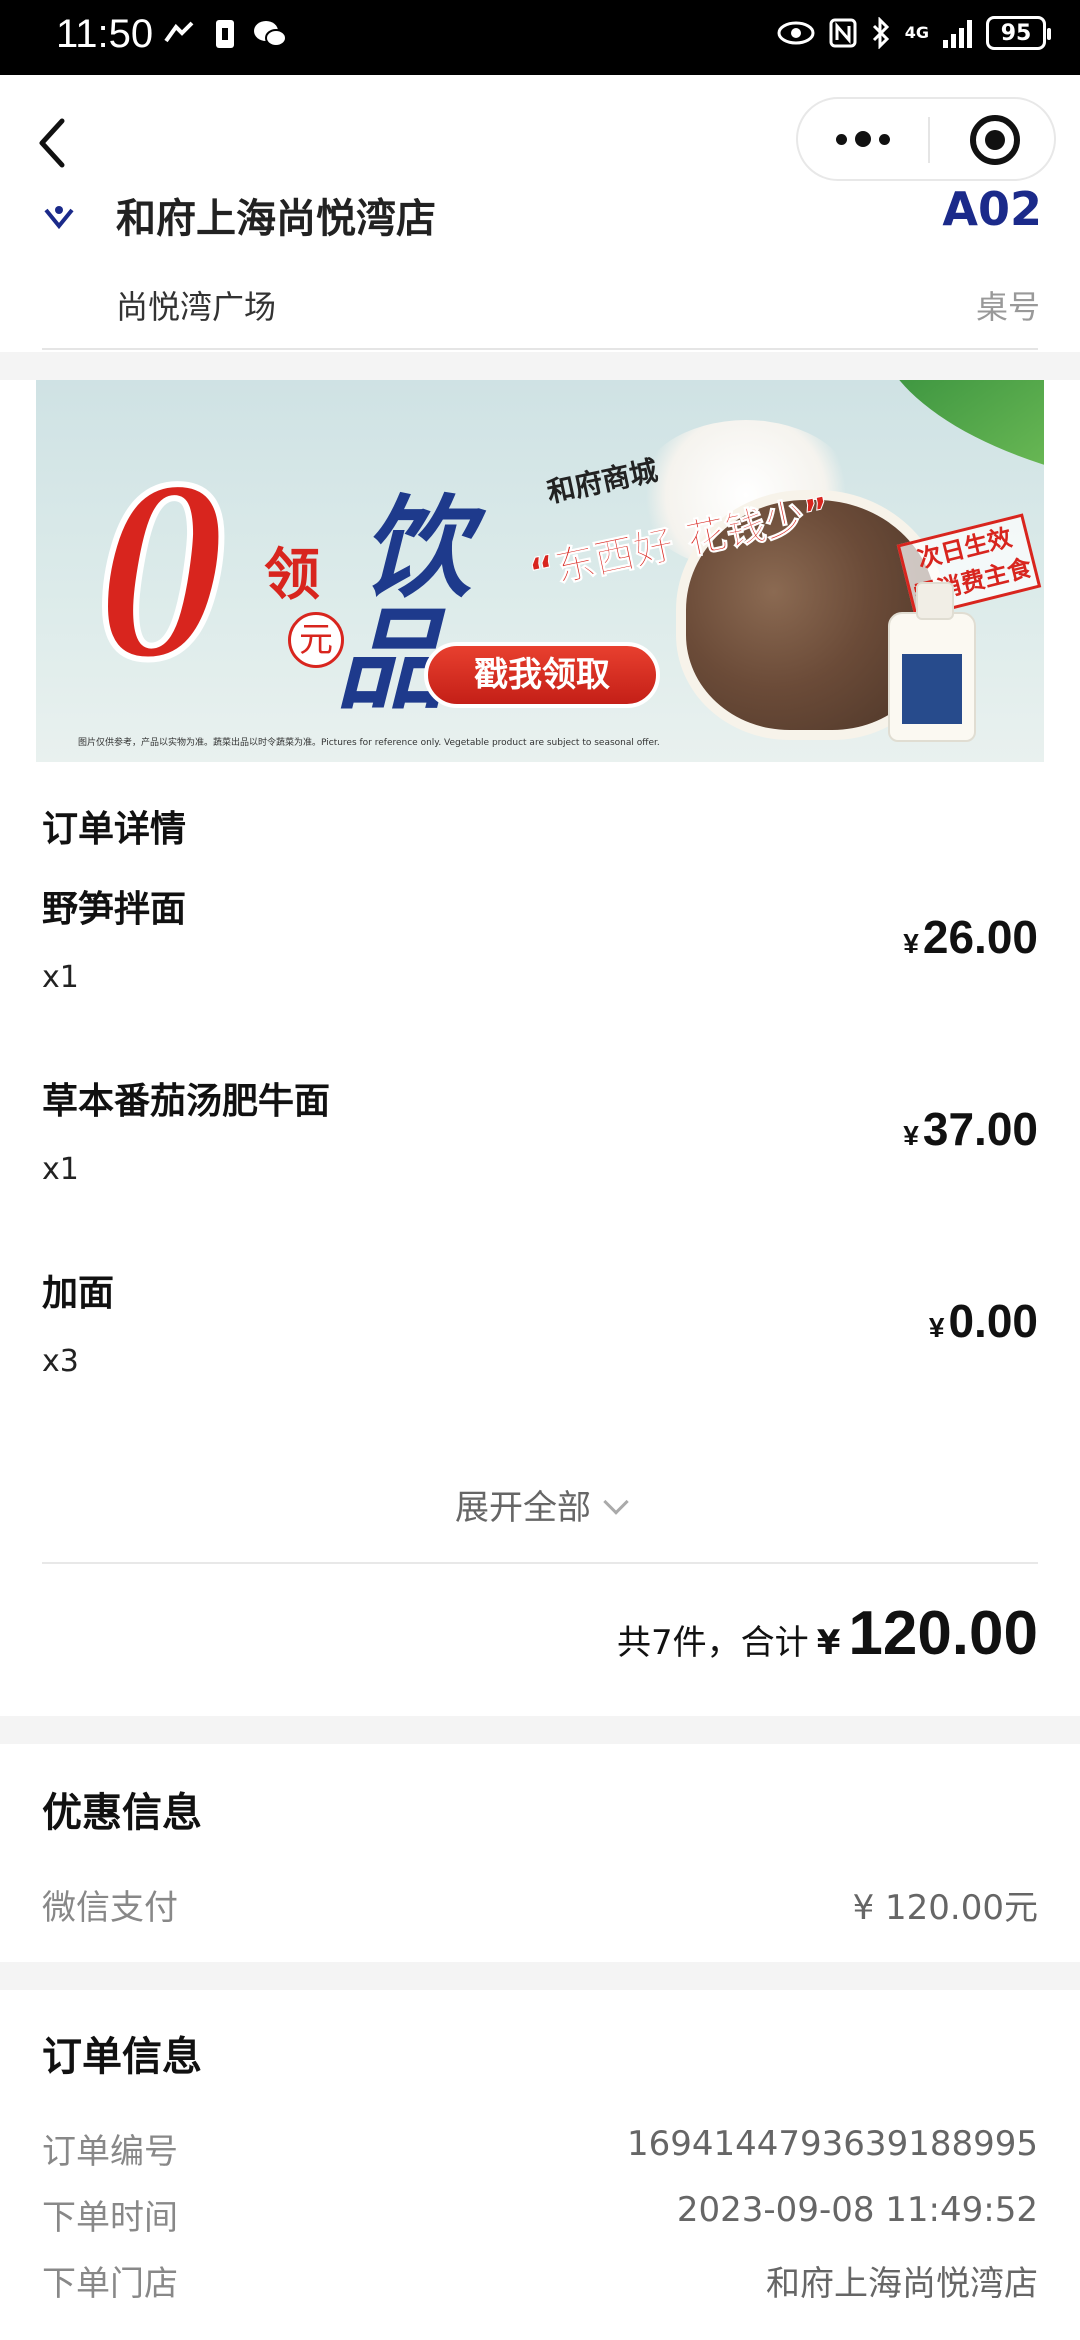  Describe the element at coordinates (943, 1633) in the screenshot. I see `total-amount: 120.00` at that location.